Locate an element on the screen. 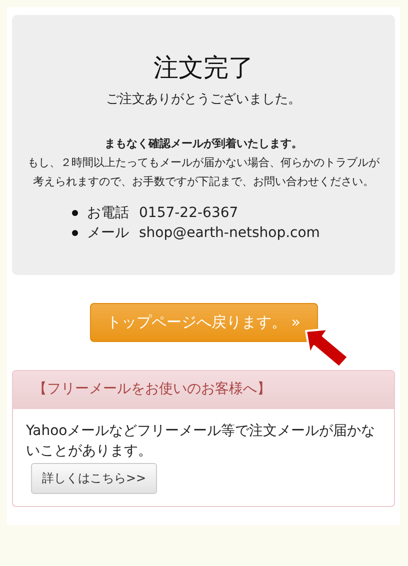 This screenshot has width=408, height=566. contact-value: shop@earth-netshop.com is located at coordinates (229, 233).